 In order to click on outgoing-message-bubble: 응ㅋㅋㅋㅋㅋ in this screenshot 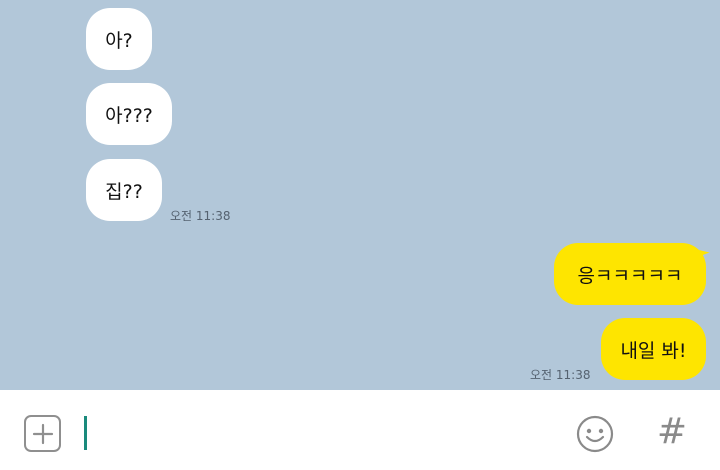, I will do `click(630, 274)`.